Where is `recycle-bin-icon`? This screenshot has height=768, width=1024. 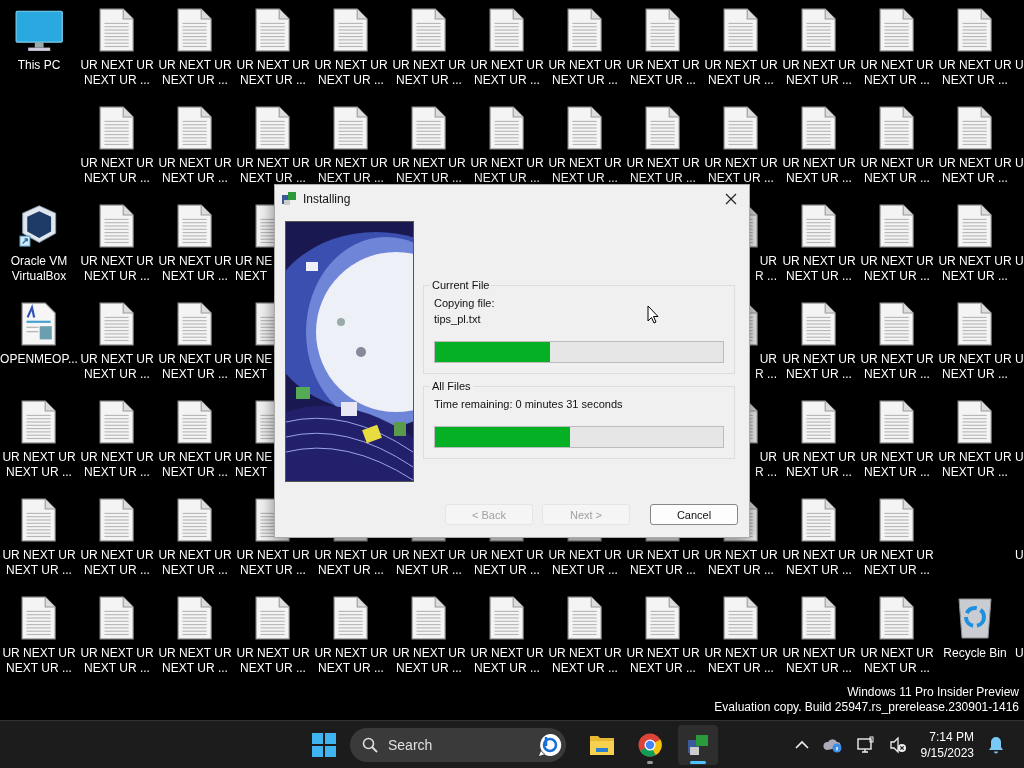
recycle-bin-icon is located at coordinates (975, 618).